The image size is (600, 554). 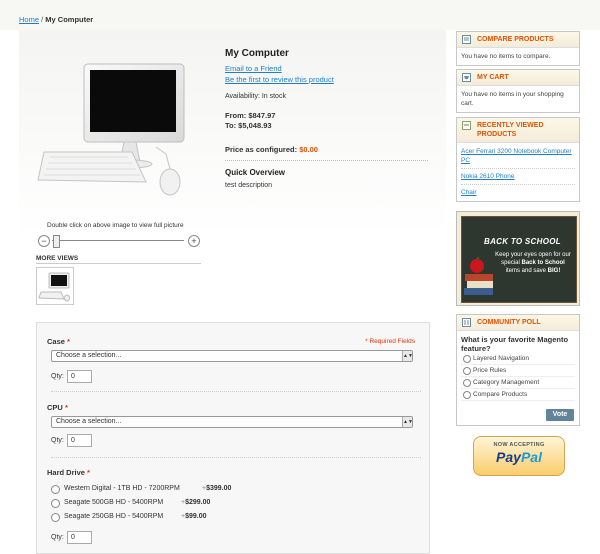 What do you see at coordinates (506, 56) in the screenshot?
I see `compare-products-empty: You have no items to compare.` at bounding box center [506, 56].